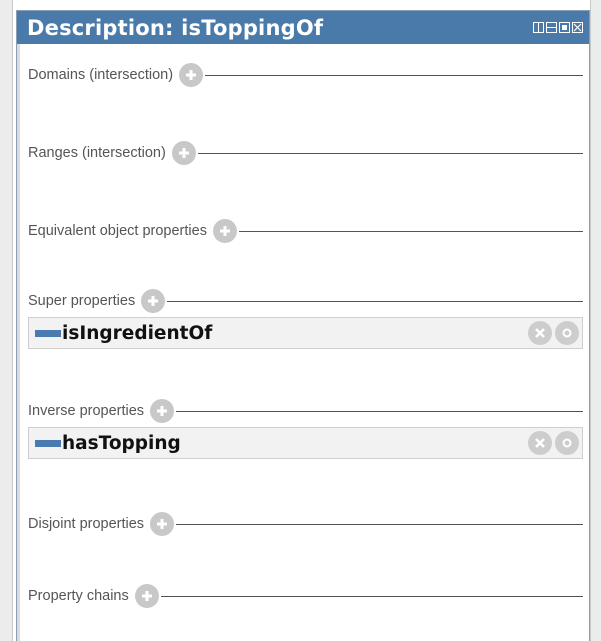 This screenshot has height=641, width=601. I want to click on property-name: isIngredientOf, so click(137, 333).